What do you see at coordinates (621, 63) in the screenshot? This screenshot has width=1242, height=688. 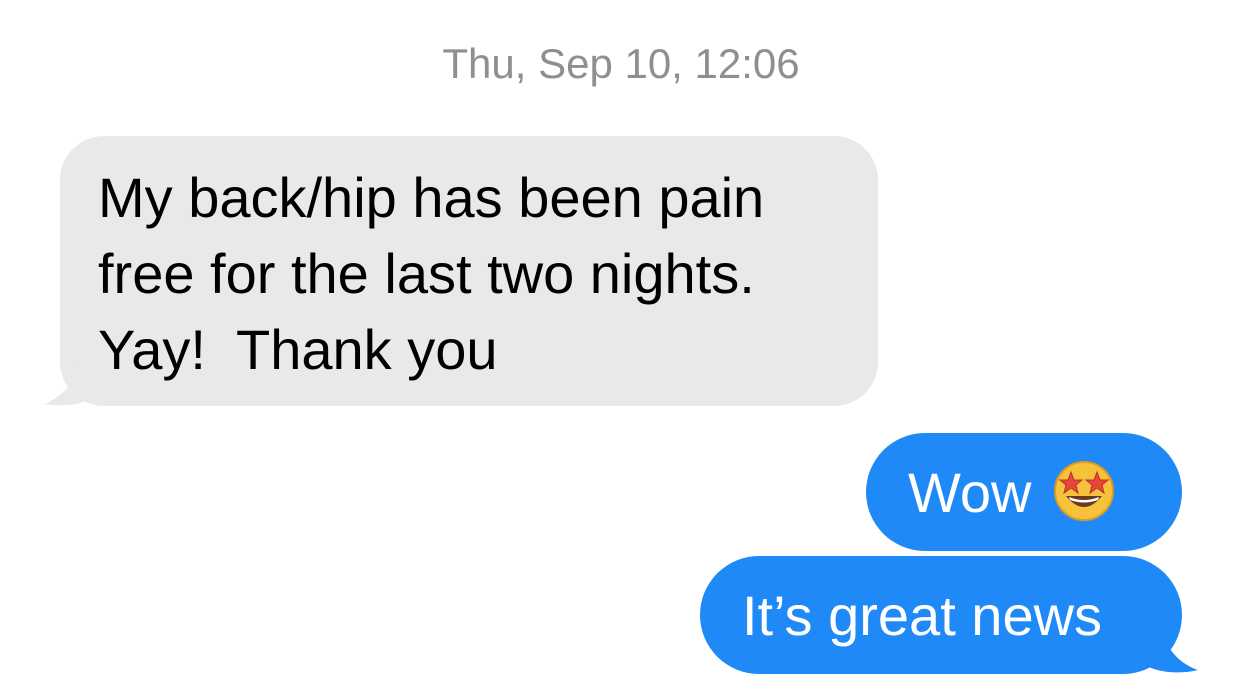 I see `message-timestamp: Thu, Sep 10, 12:06` at bounding box center [621, 63].